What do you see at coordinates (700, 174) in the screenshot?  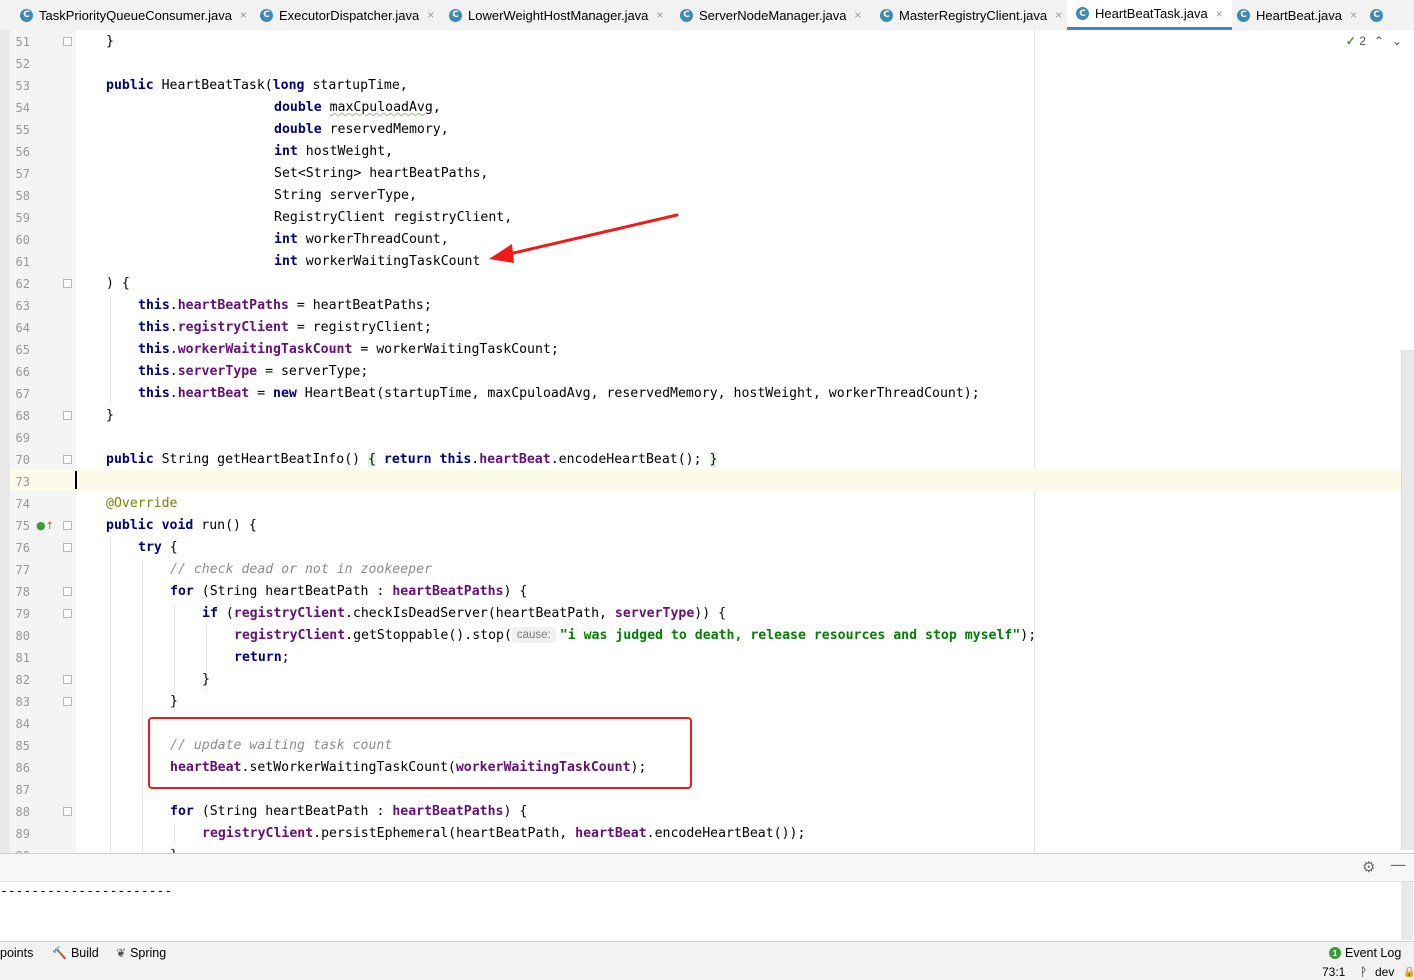 I see `code-line: 57 Set<String> heartBeatPaths,` at bounding box center [700, 174].